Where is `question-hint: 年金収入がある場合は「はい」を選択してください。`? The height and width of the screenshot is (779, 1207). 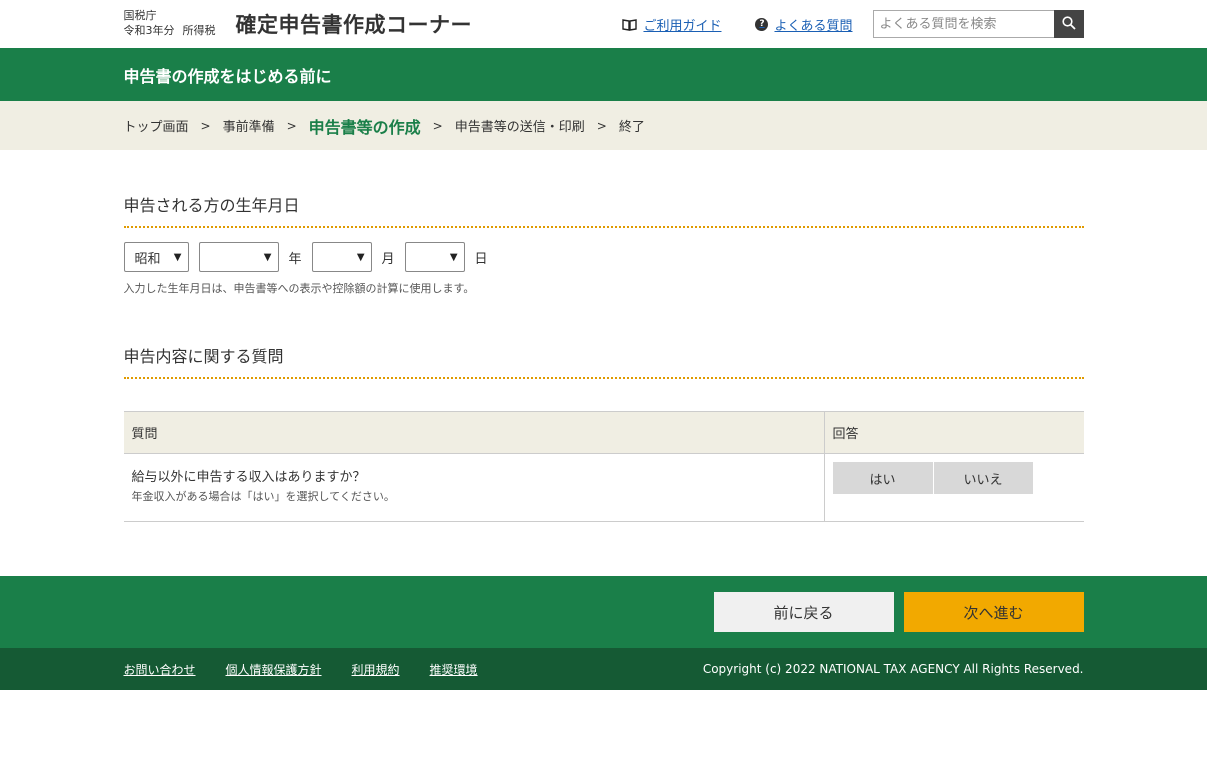
question-hint: 年金収入がある場合は「はい」を選択してください。 is located at coordinates (263, 496).